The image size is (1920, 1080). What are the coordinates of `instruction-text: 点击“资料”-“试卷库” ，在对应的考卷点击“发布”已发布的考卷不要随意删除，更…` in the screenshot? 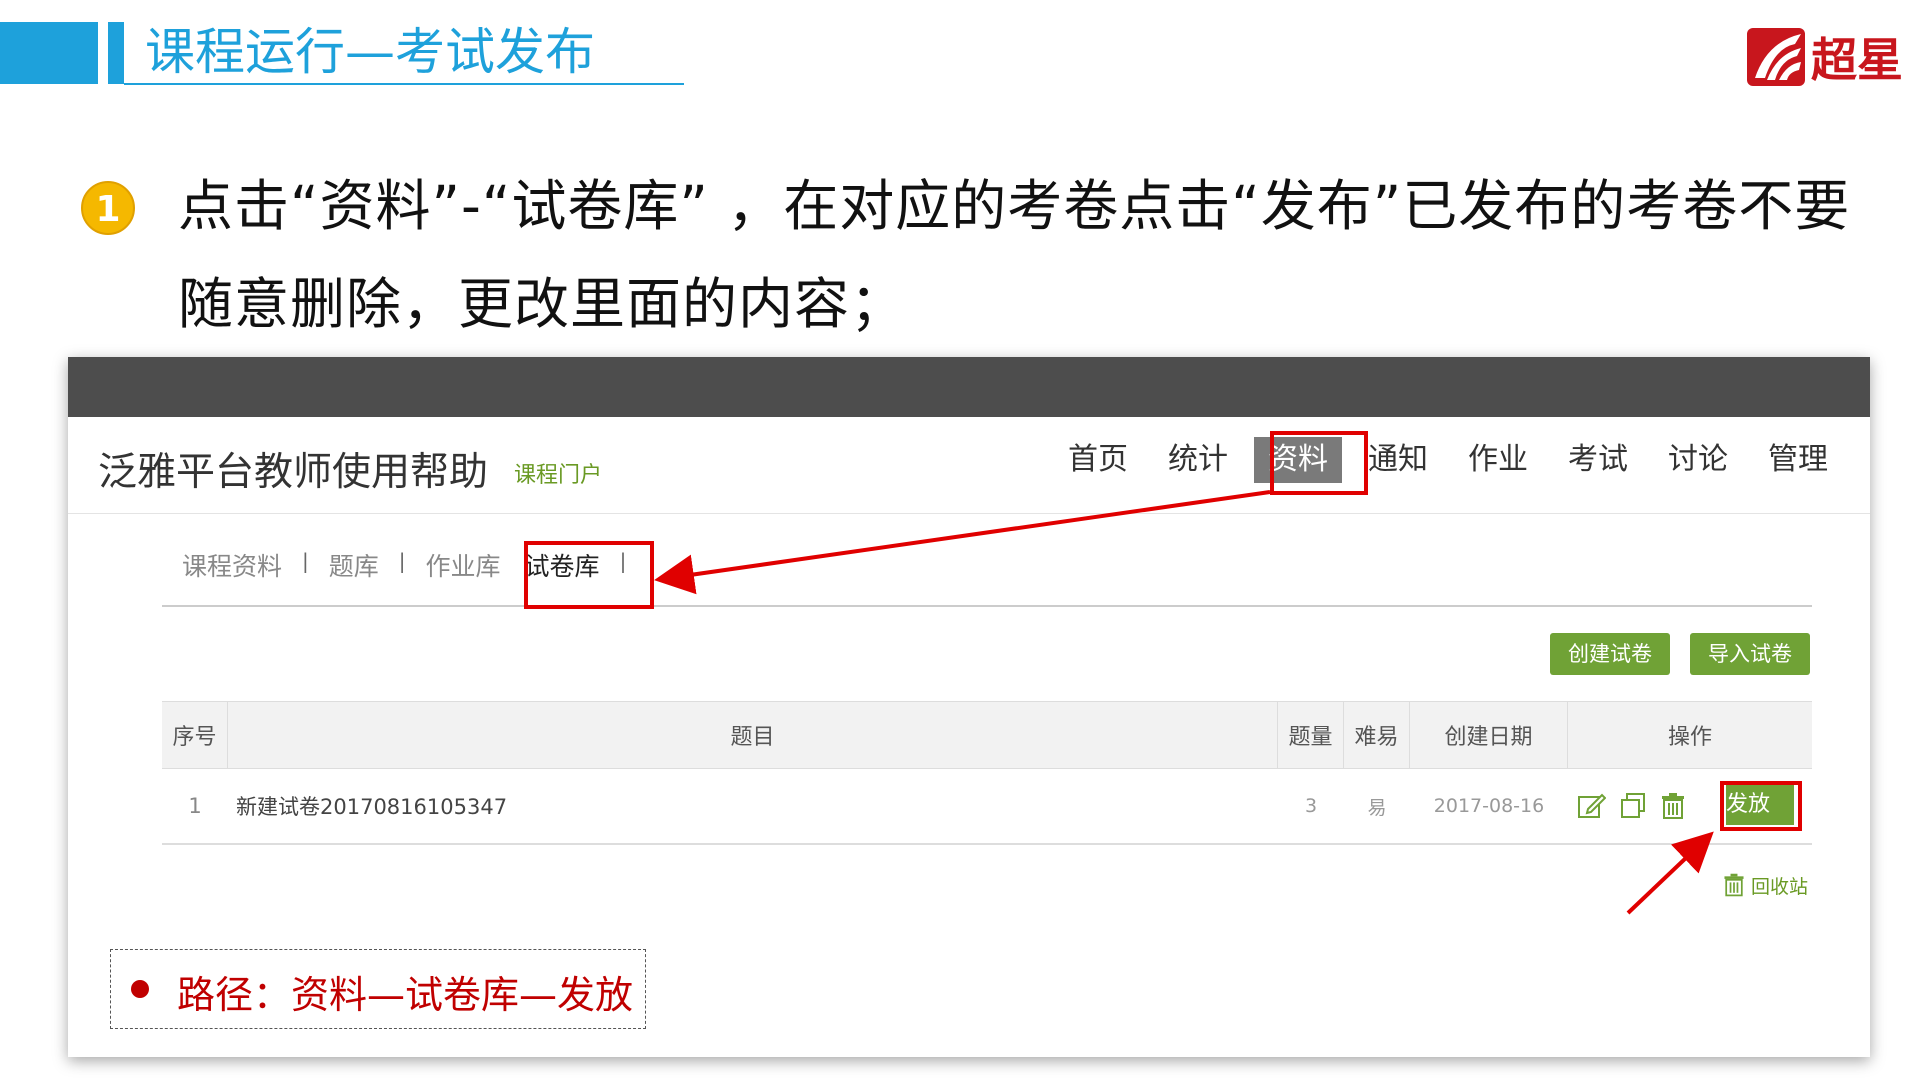 It's located at (1014, 255).